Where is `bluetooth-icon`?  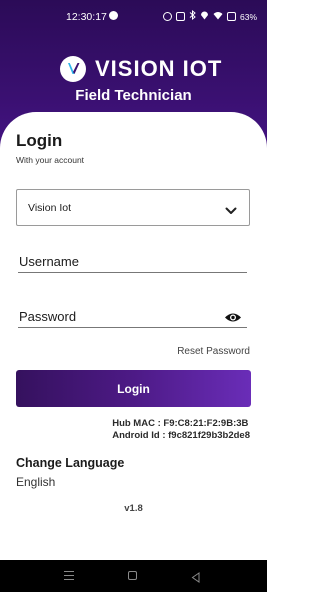 bluetooth-icon is located at coordinates (192, 16).